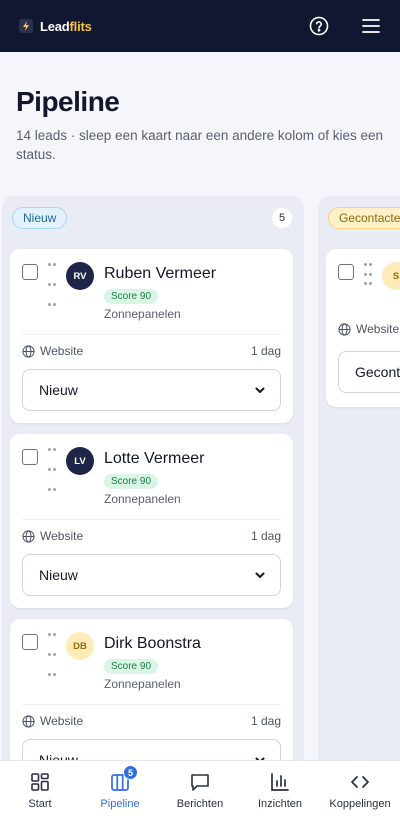  I want to click on nav-berichten: Berichten, so click(200, 788).